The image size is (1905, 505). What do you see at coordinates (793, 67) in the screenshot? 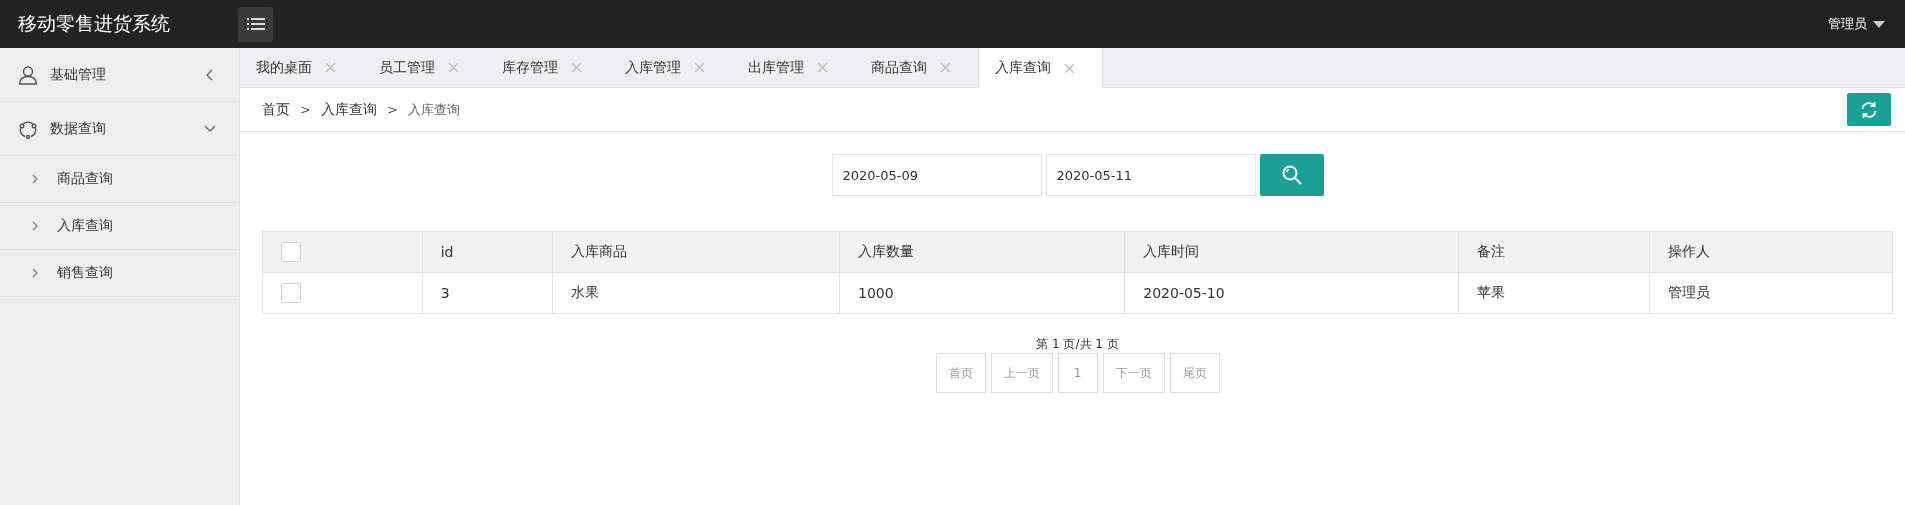
I see `tab: 出库管理` at bounding box center [793, 67].